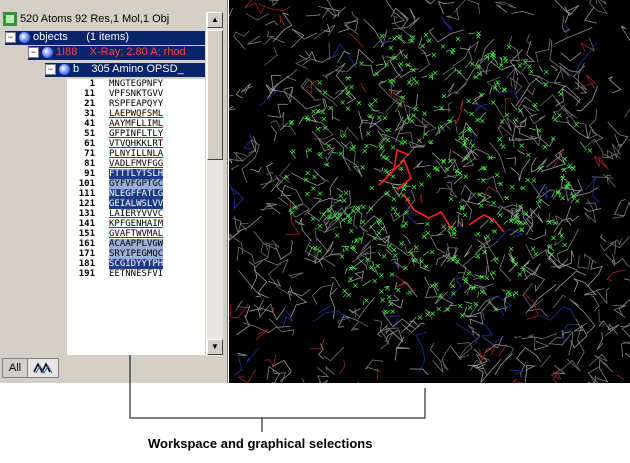 This screenshot has height=463, width=630. I want to click on sequence-row: 131 LAIERYVVVC, so click(136, 214).